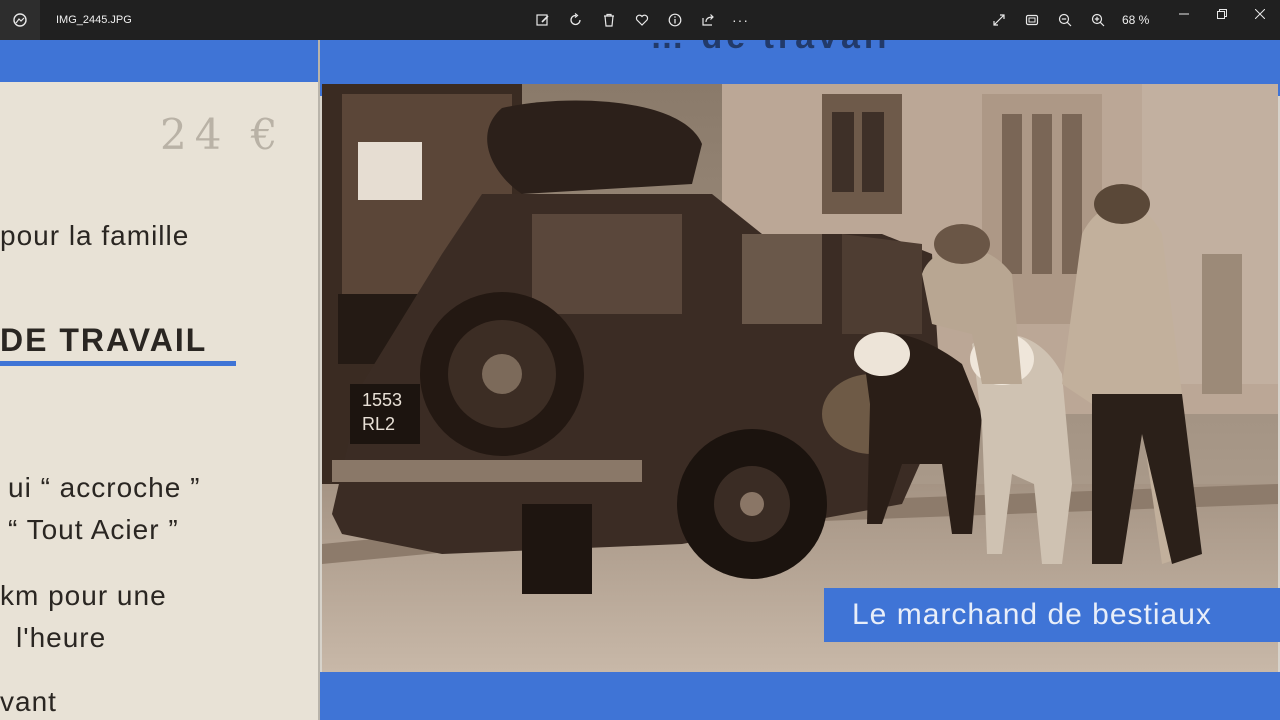  I want to click on more-icon: ···, so click(740, 20).